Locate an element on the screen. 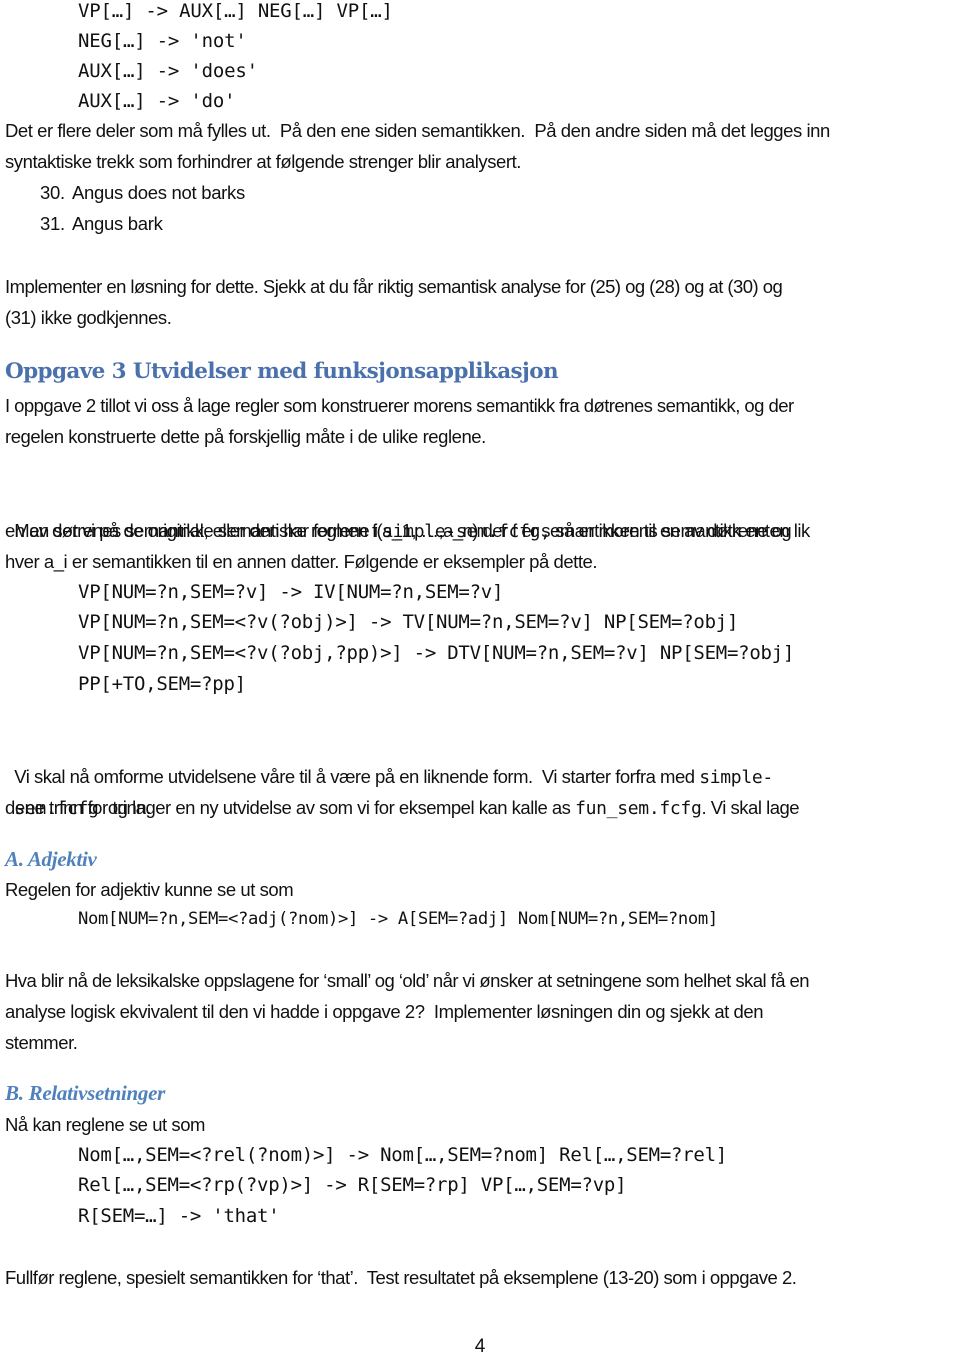 The height and width of the screenshot is (1362, 960). example-item: 30. Angus does not barks is located at coordinates (142, 192).